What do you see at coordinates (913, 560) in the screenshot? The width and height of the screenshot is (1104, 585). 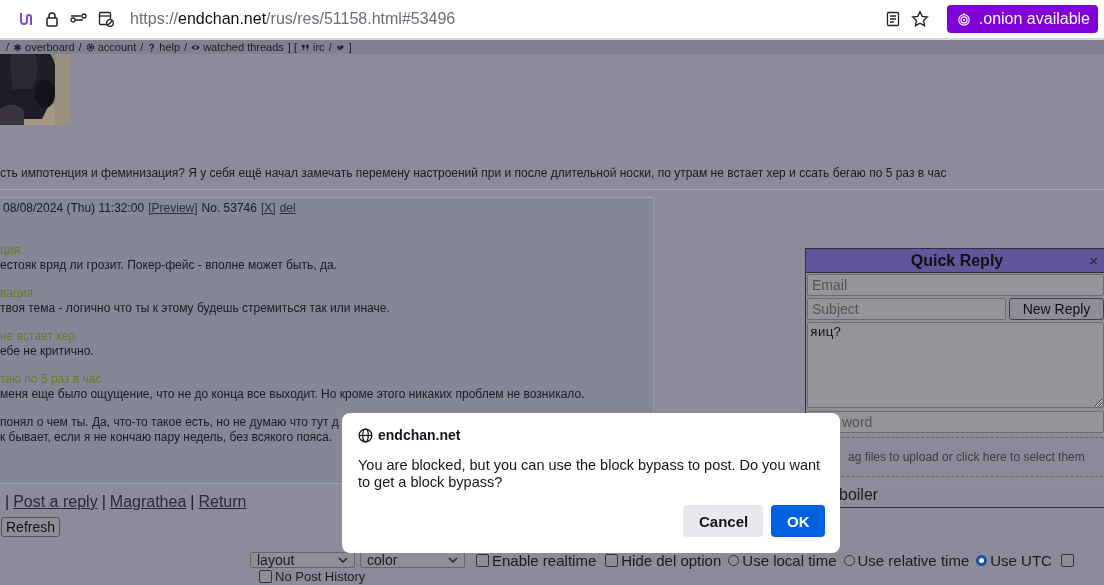 I see `option-label: Use relative time` at bounding box center [913, 560].